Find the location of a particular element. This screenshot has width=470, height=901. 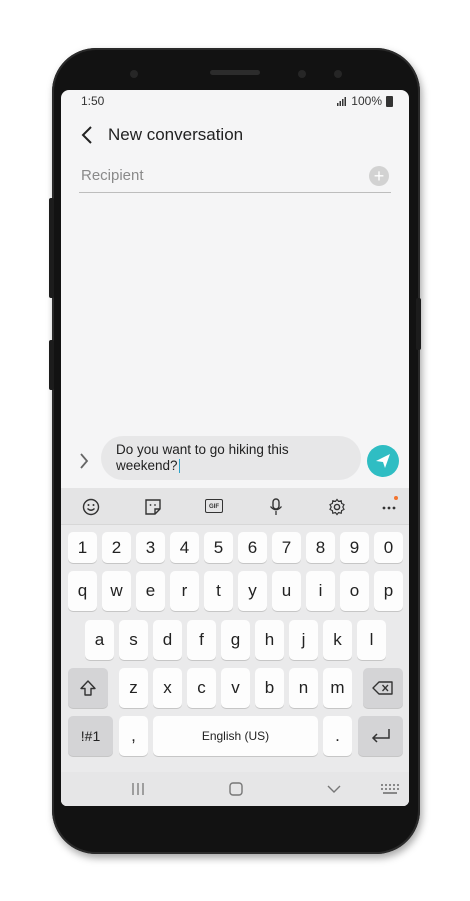

key-label: 9 is located at coordinates (354, 547).